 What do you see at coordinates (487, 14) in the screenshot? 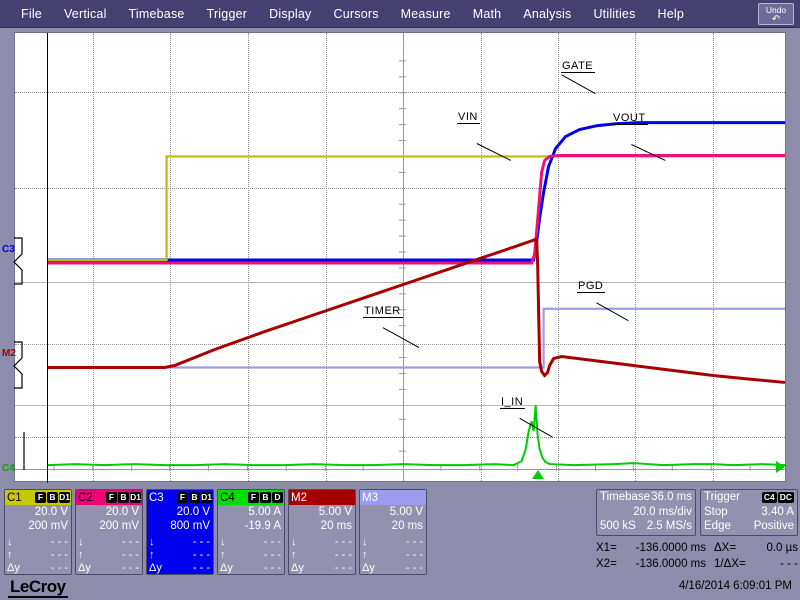
I see `menu-item-math: Math` at bounding box center [487, 14].